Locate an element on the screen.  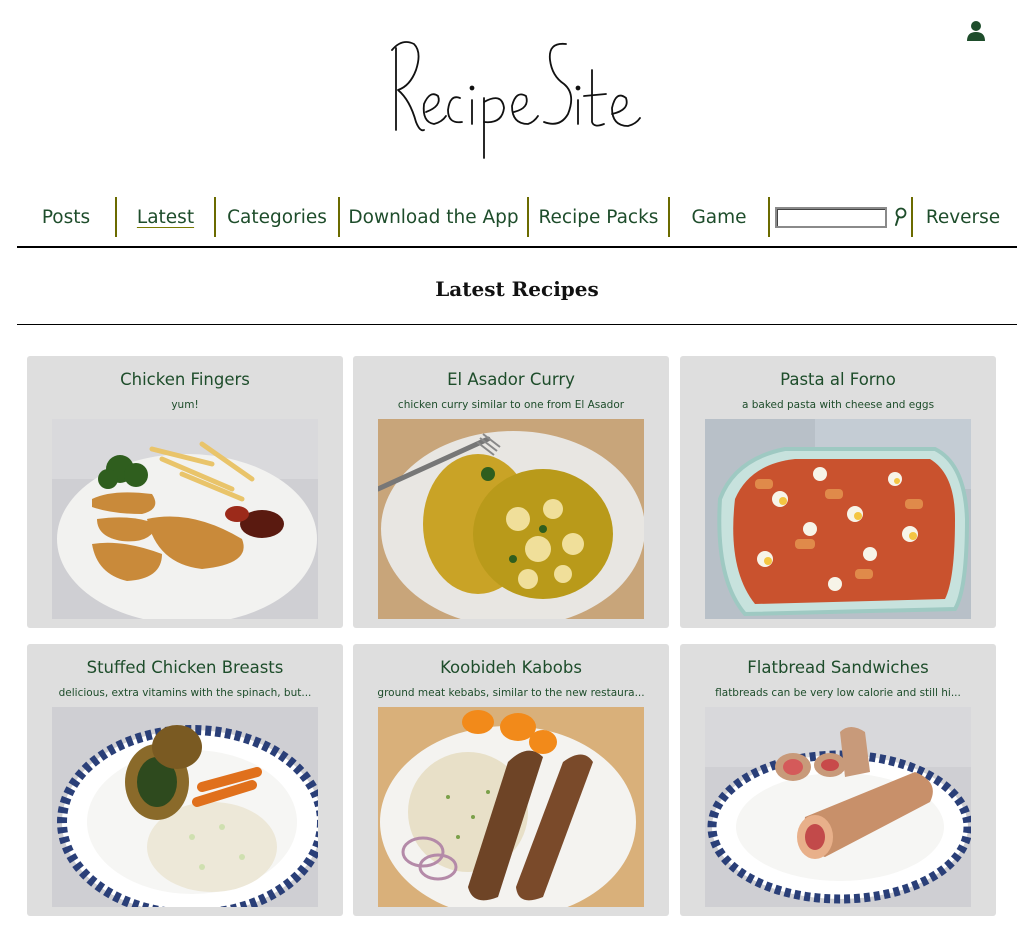
recipe-title: Flatbread Sandwiches is located at coordinates (838, 667).